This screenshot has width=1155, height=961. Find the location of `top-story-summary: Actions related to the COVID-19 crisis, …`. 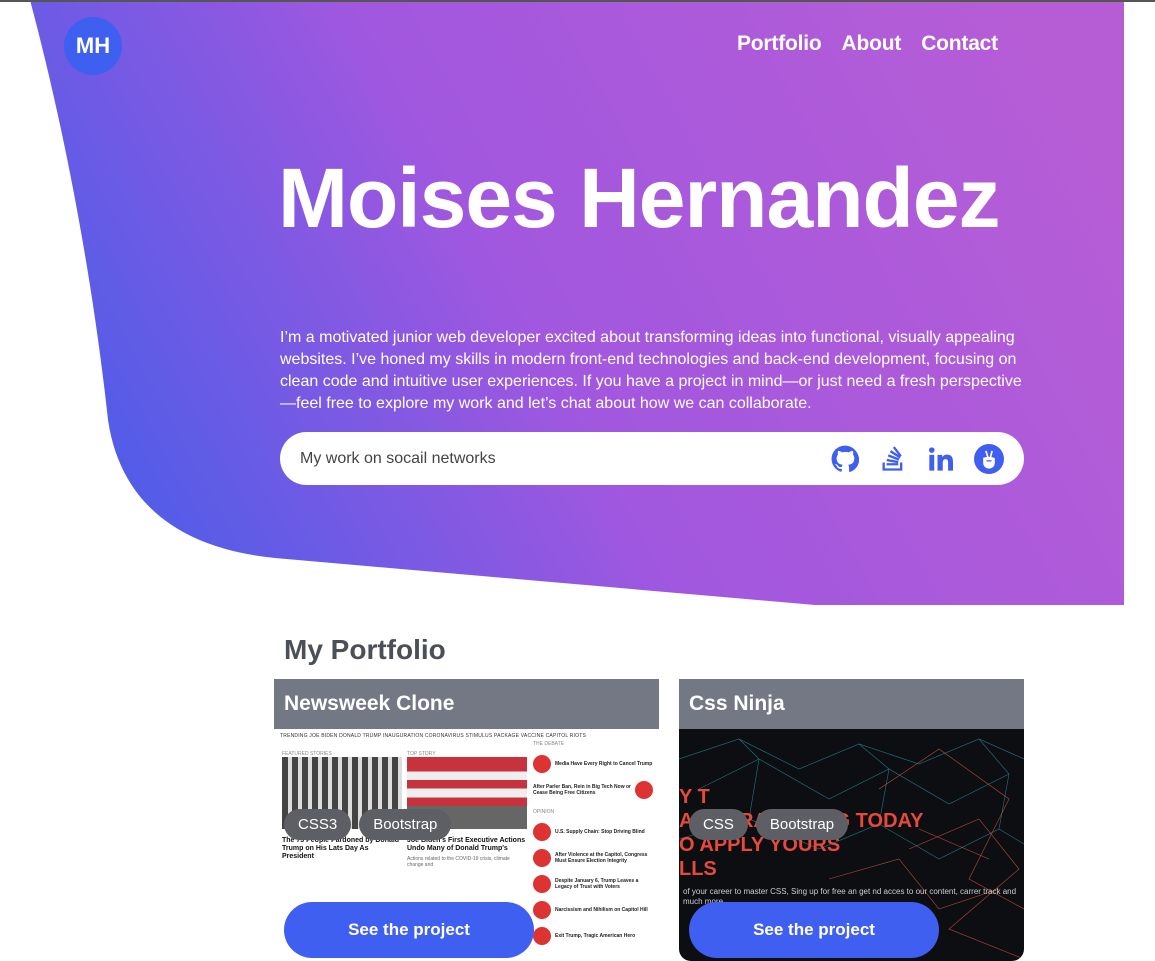

top-story-summary: Actions related to the COVID-19 crisis, … is located at coordinates (458, 862).